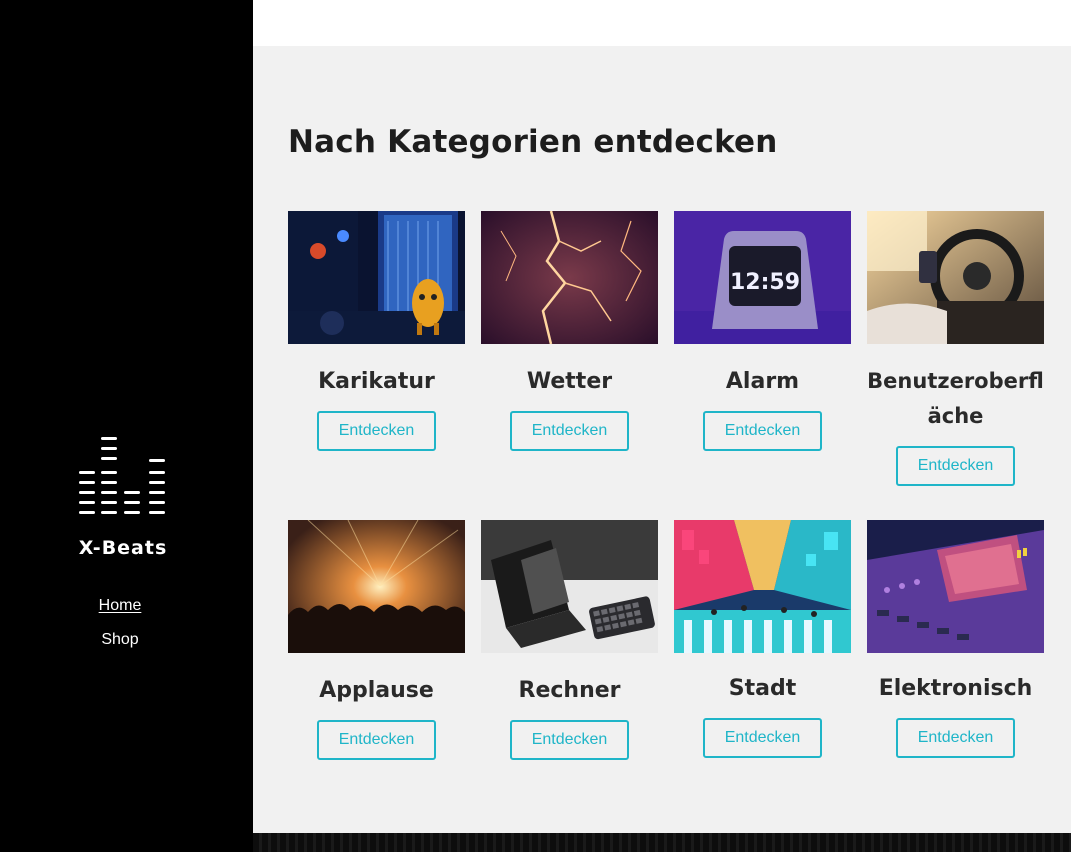 The height and width of the screenshot is (852, 1071). I want to click on category-image-benutzeroberflaeche, so click(955, 277).